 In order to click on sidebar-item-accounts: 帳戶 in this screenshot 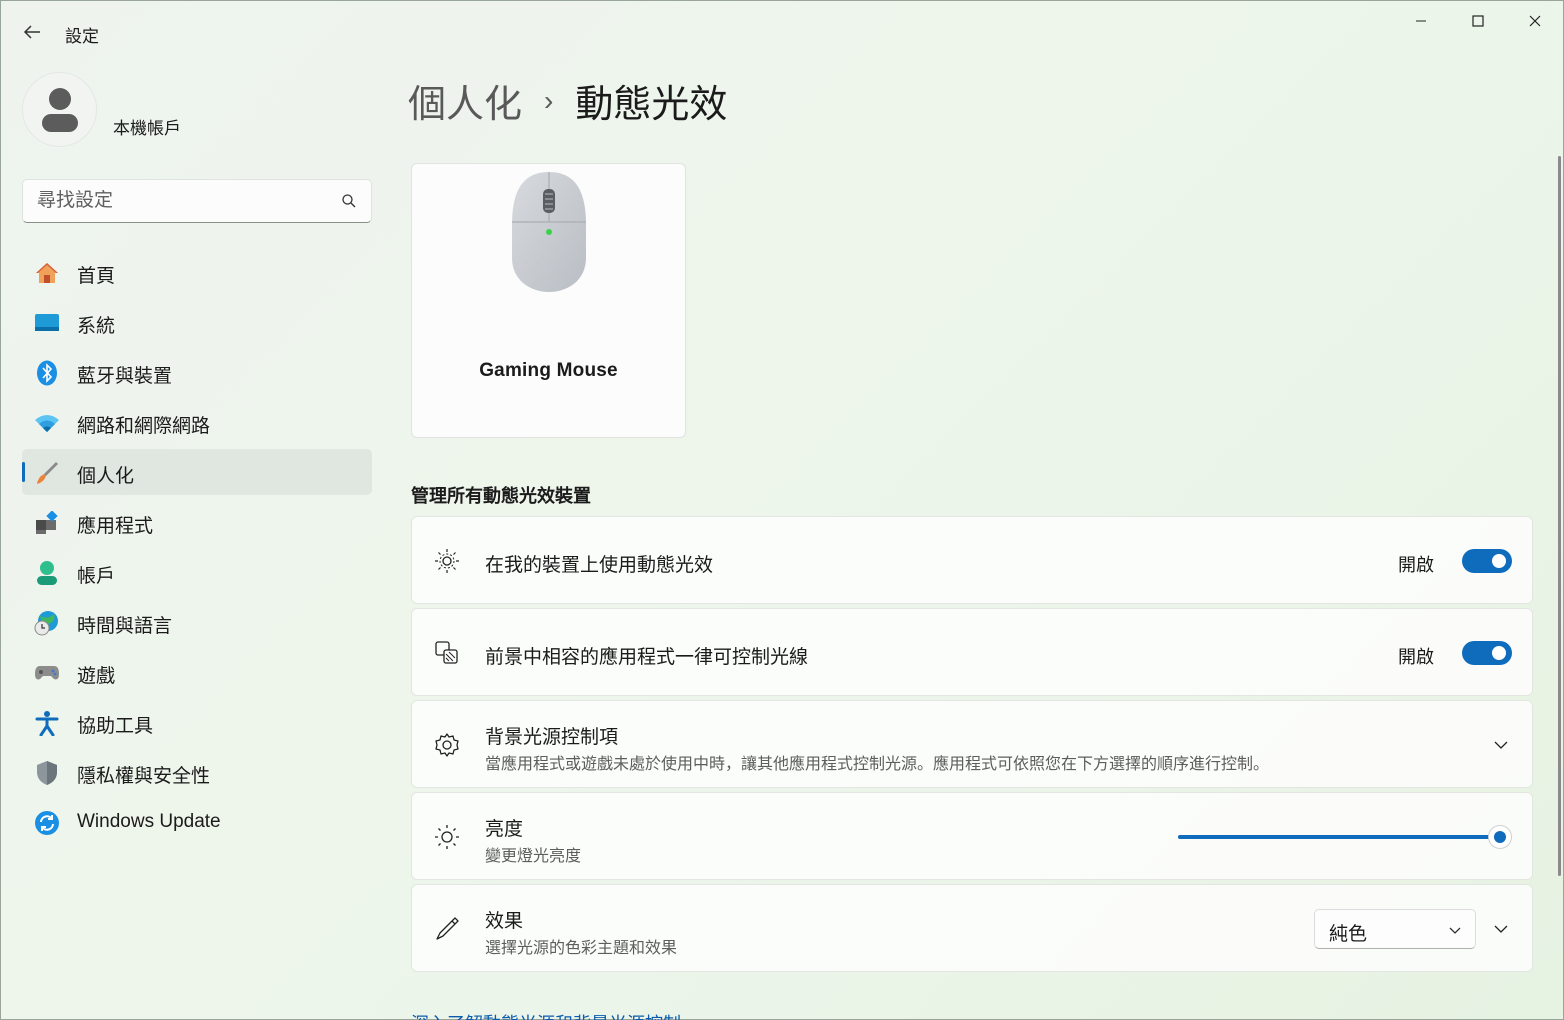, I will do `click(197, 572)`.